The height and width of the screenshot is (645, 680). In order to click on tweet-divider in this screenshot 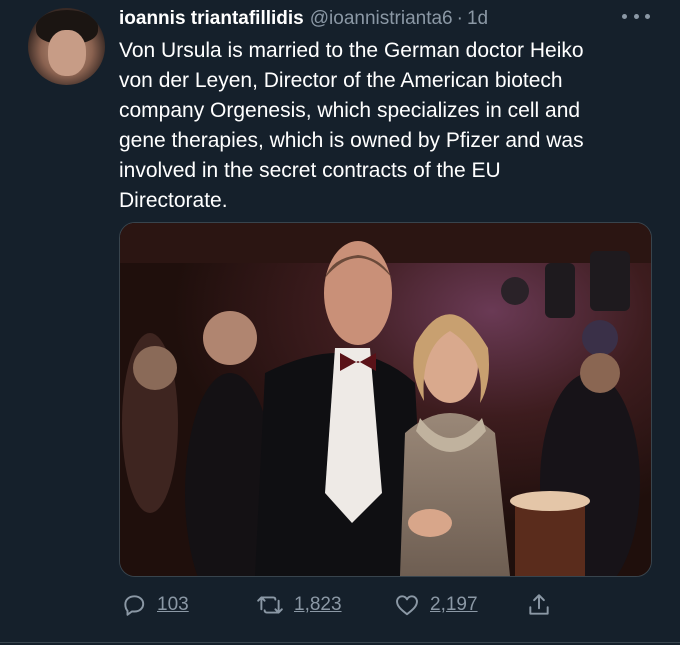, I will do `click(340, 642)`.